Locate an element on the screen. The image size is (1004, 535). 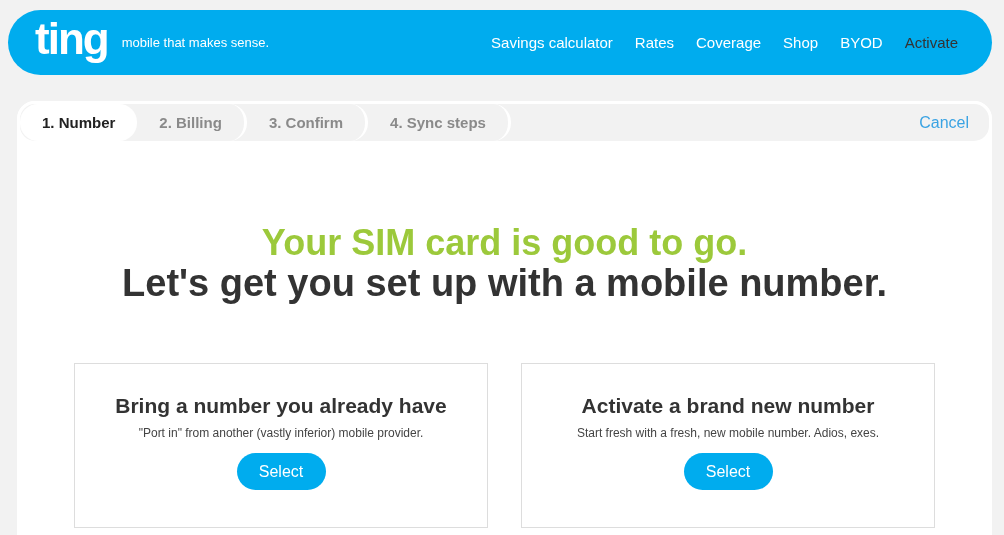
nav-link: Savings calculator is located at coordinates (552, 42).